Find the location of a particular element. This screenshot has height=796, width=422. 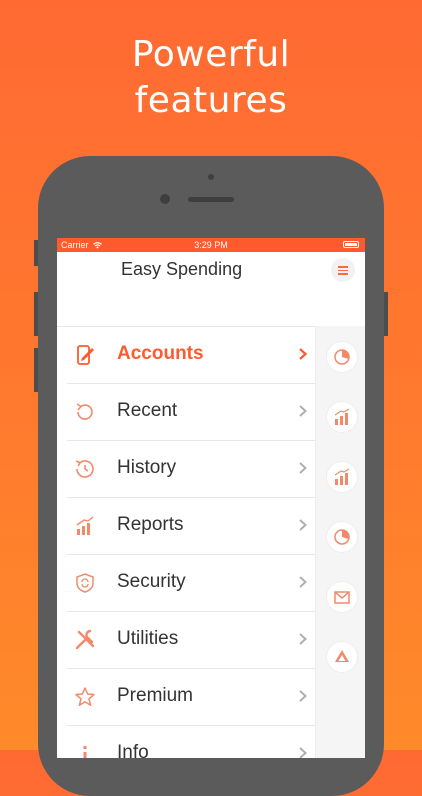

status-bar: Carrier 3:29 PM is located at coordinates (211, 245).